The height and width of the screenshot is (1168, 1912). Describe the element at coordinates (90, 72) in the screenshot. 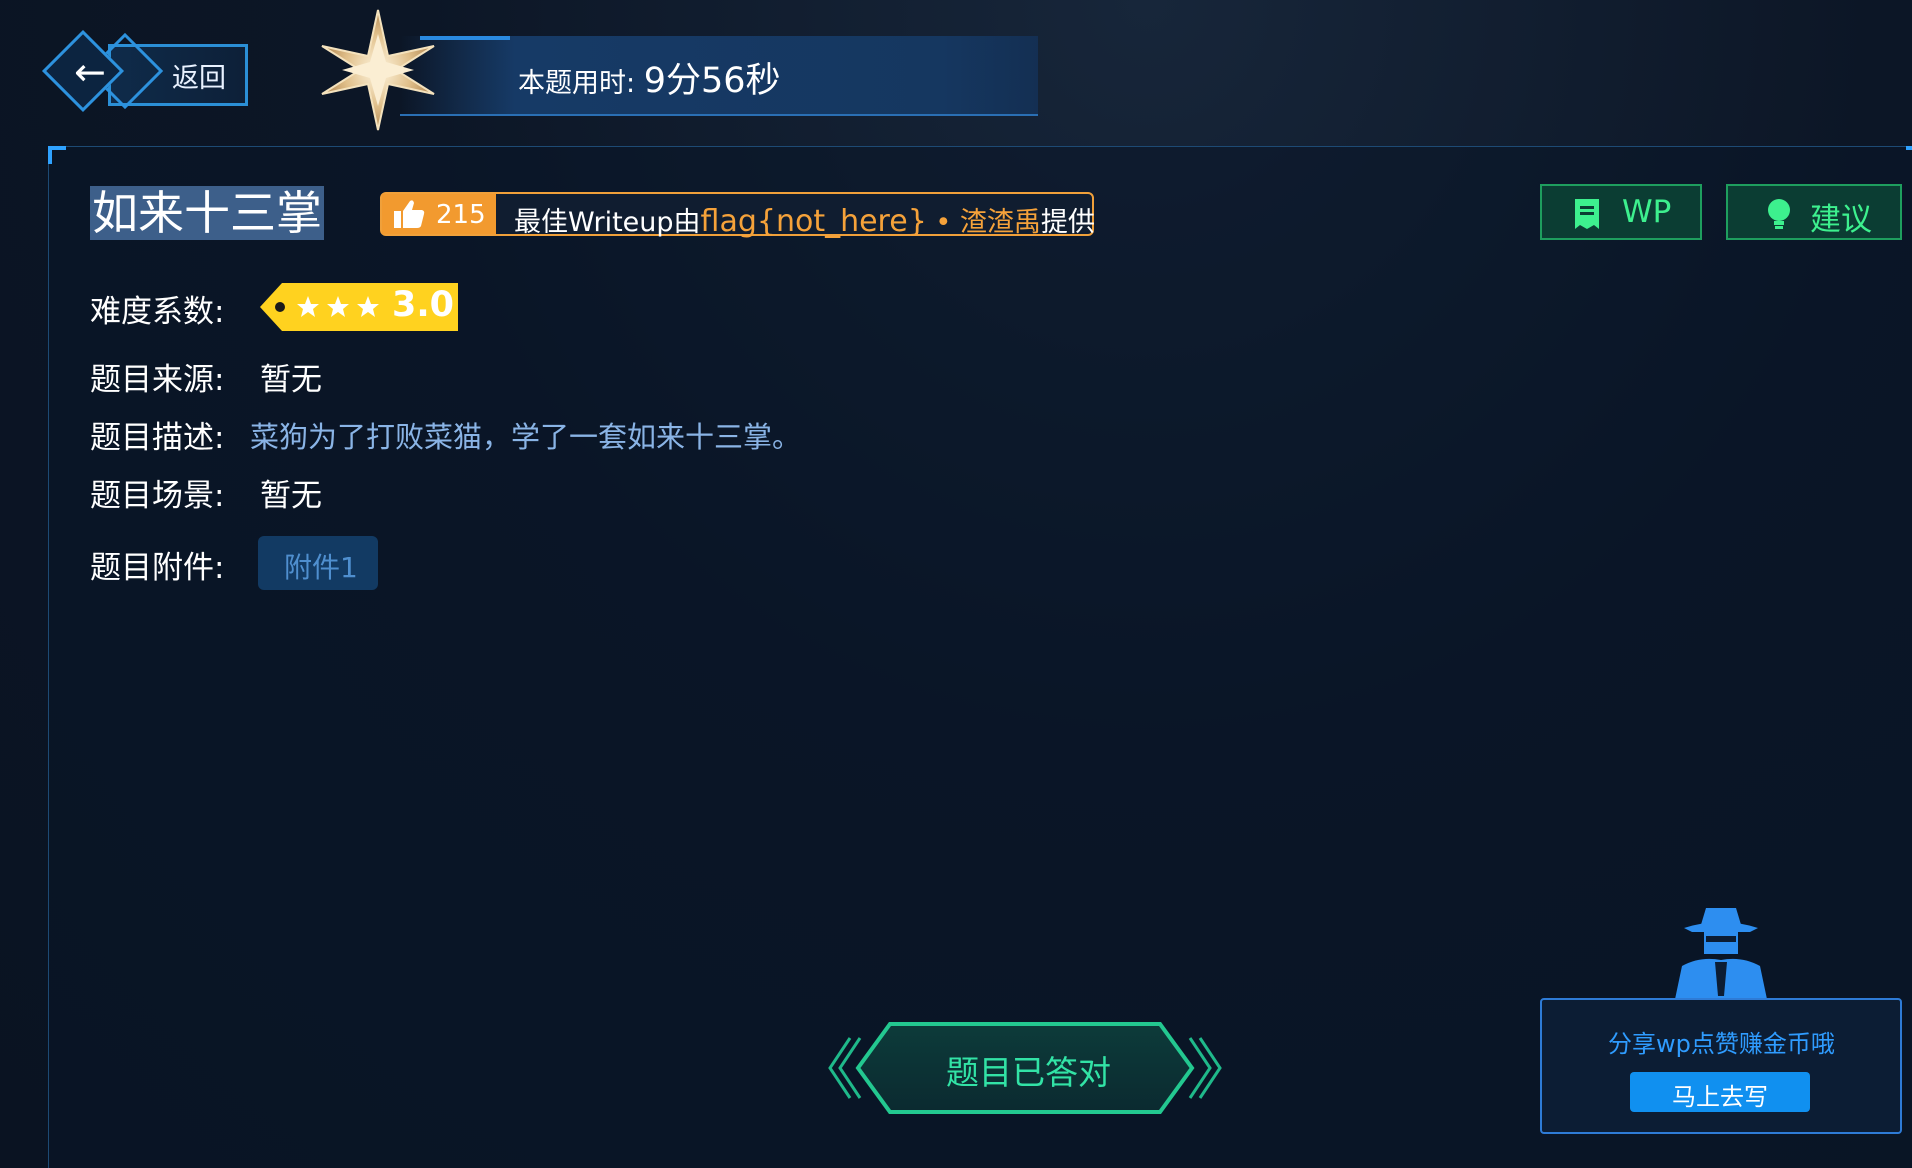

I see `arrow-left-icon: ←` at that location.